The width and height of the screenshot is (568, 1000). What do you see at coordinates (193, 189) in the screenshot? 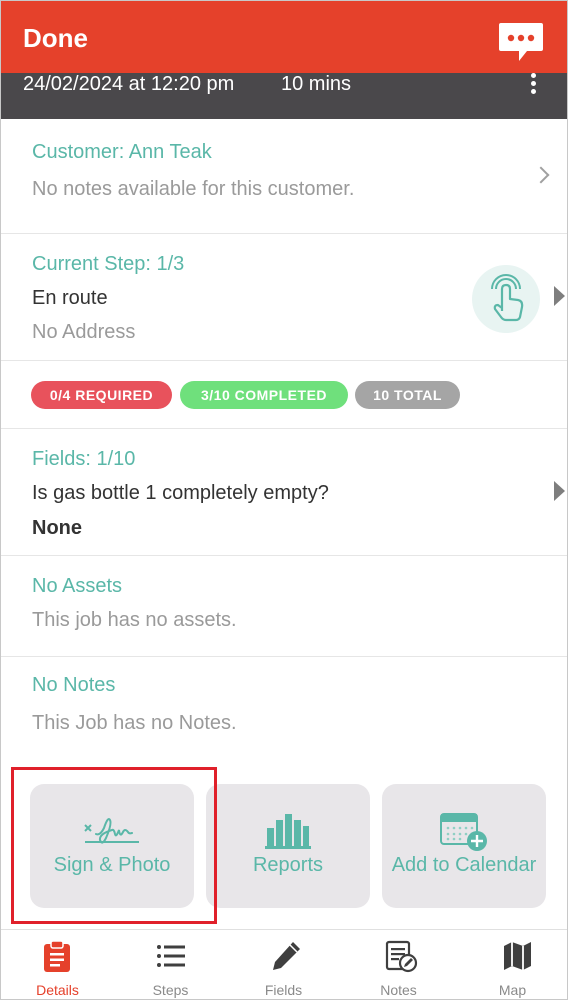
I see `customer-notes: No notes available for this customer.` at bounding box center [193, 189].